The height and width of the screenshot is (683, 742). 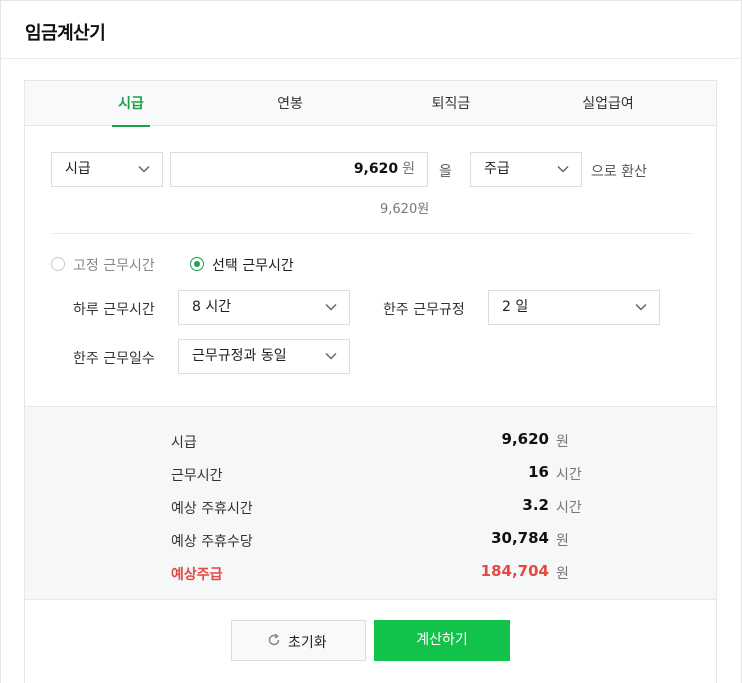 I want to click on result-label: 시급, so click(x=184, y=443).